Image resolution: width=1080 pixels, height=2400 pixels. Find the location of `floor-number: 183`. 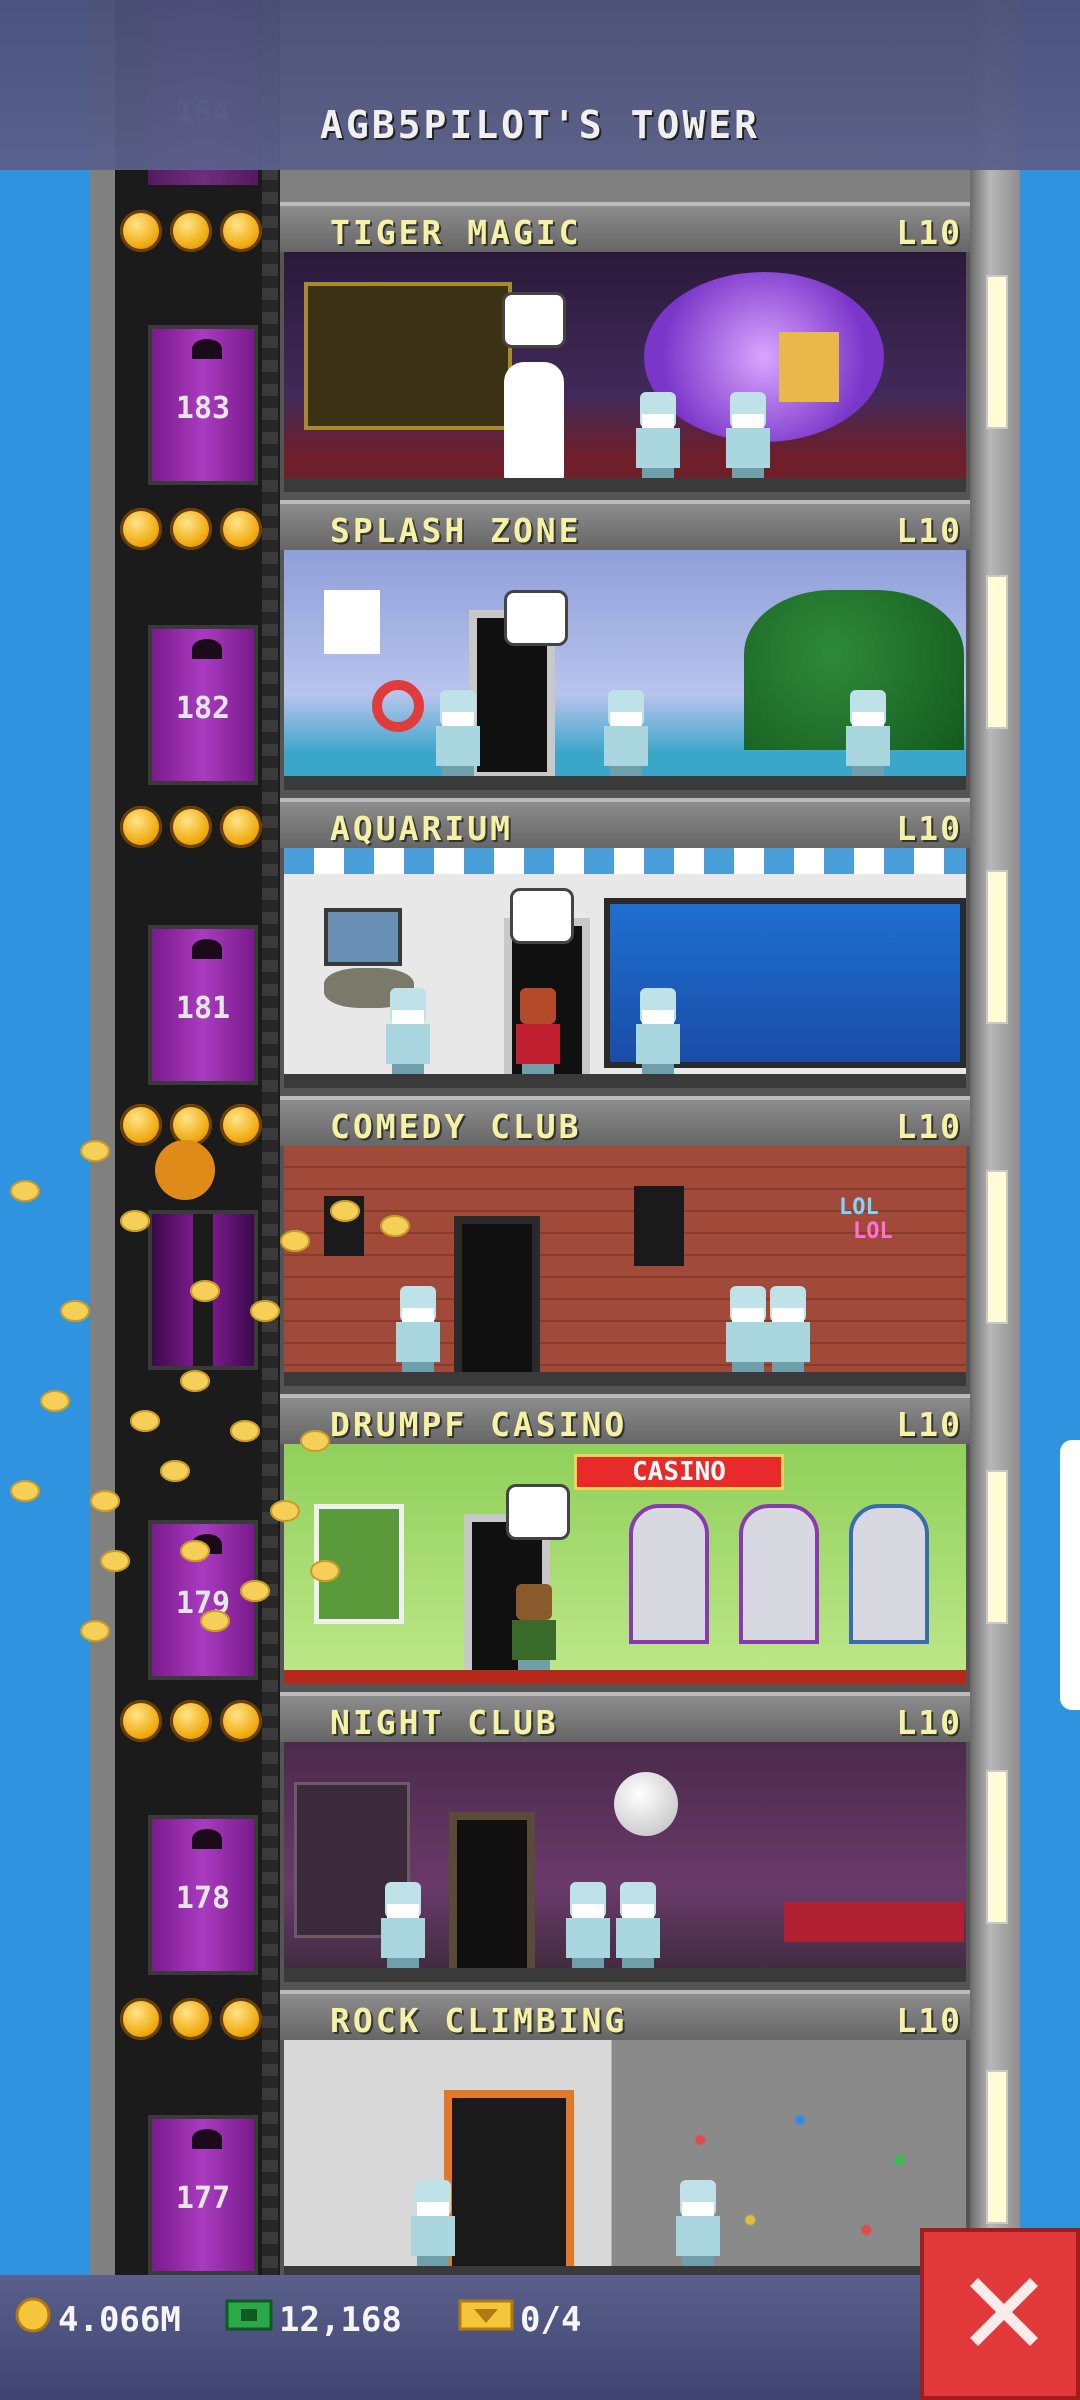

floor-number: 183 is located at coordinates (203, 408).